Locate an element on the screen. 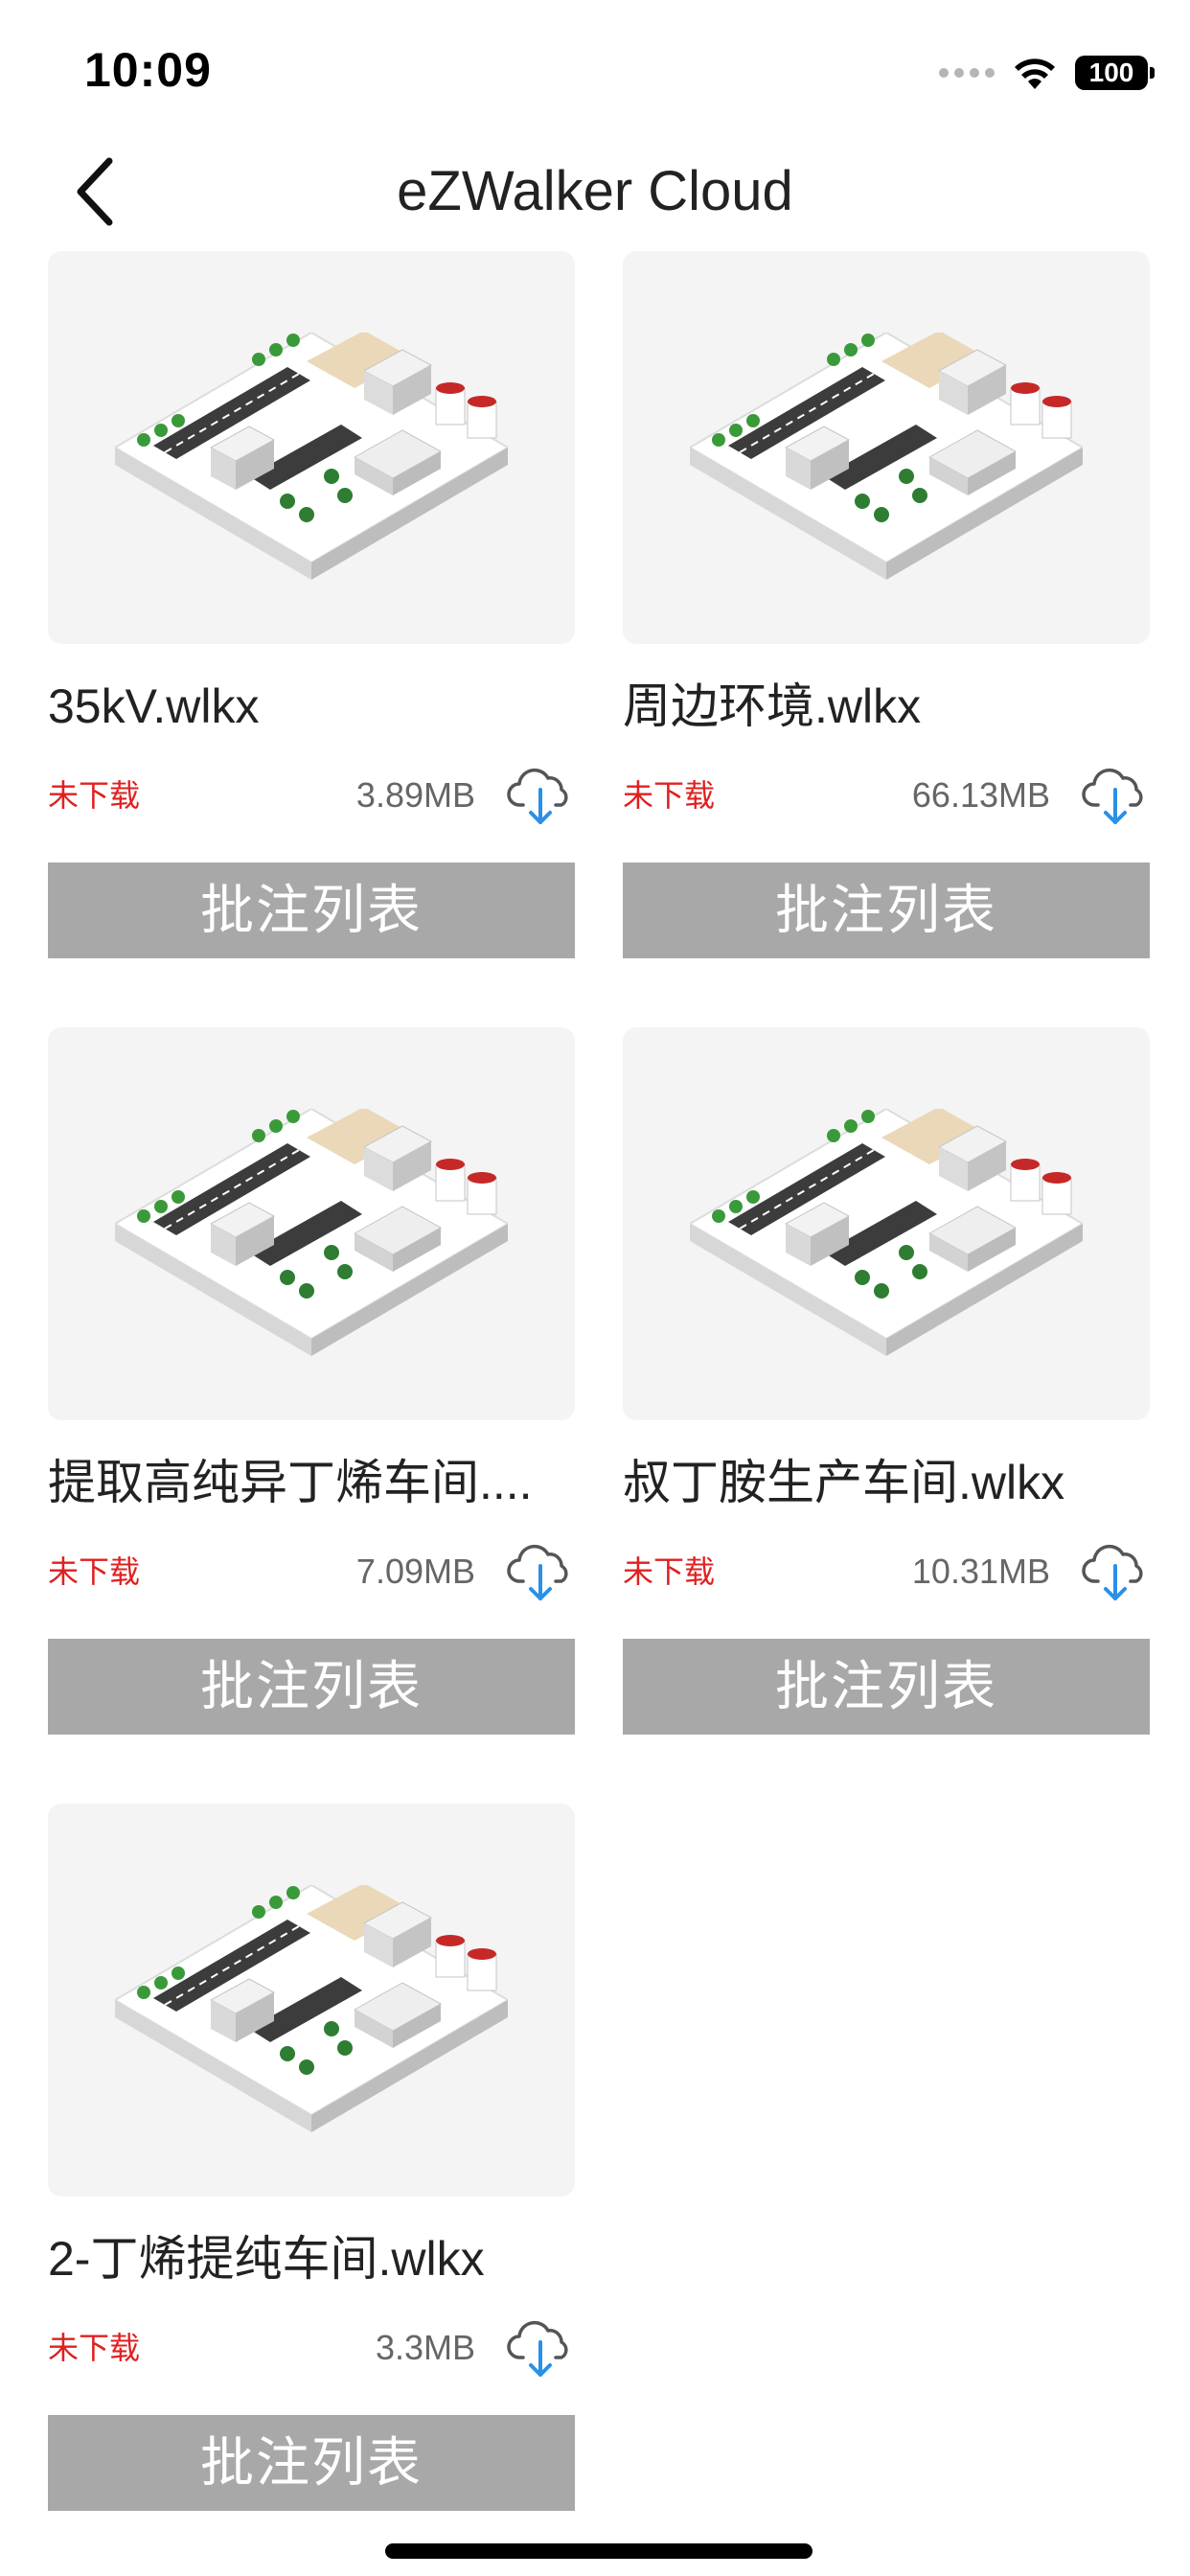 Image resolution: width=1190 pixels, height=2576 pixels. status-time: 10:09 is located at coordinates (148, 70).